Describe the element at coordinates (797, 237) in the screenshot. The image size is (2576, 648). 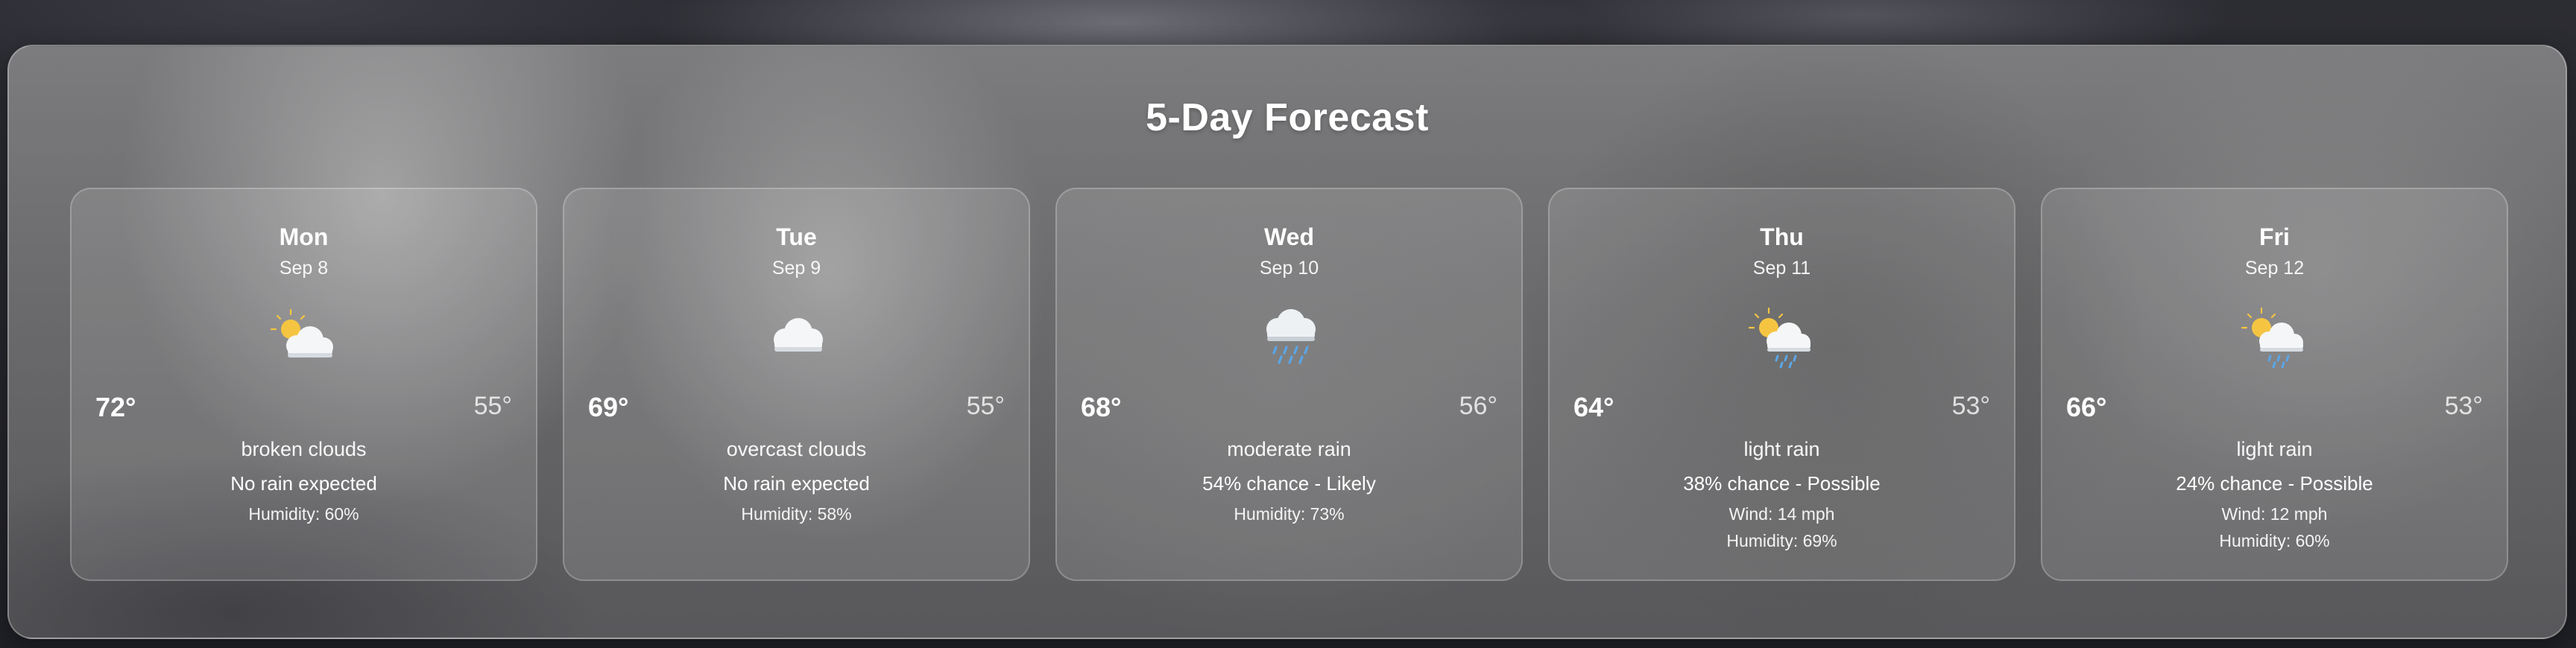
I see `day-name: Tue` at that location.